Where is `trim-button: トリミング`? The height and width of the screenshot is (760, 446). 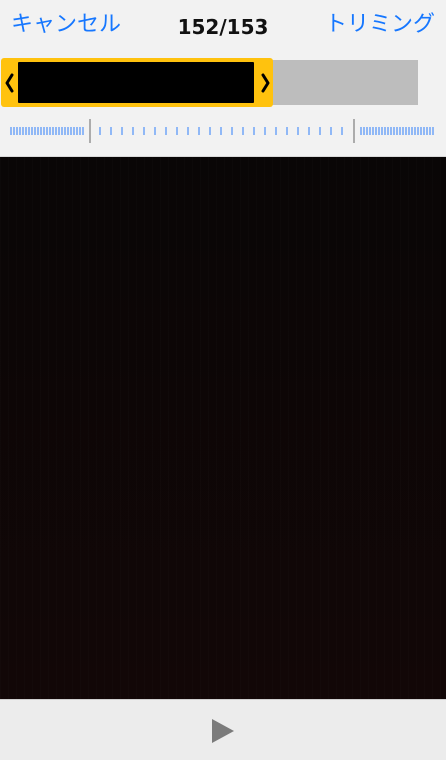 trim-button: トリミング is located at coordinates (380, 25).